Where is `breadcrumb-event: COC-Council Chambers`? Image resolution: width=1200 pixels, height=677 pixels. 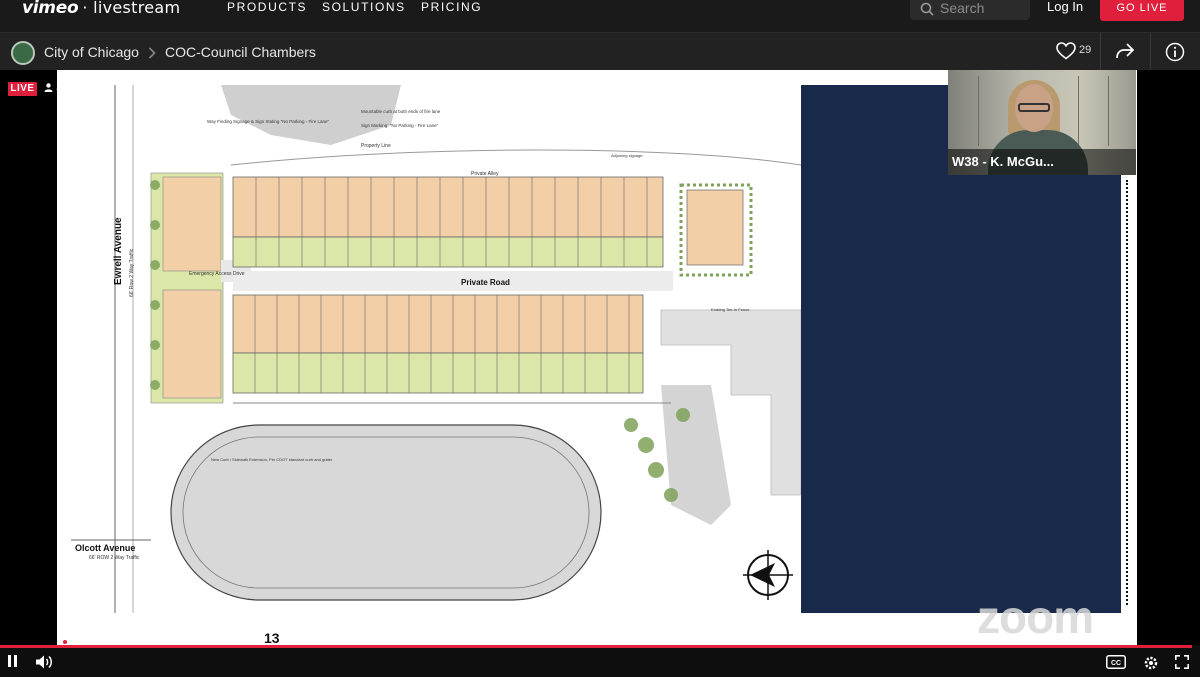
breadcrumb-event: COC-Council Chambers is located at coordinates (240, 52).